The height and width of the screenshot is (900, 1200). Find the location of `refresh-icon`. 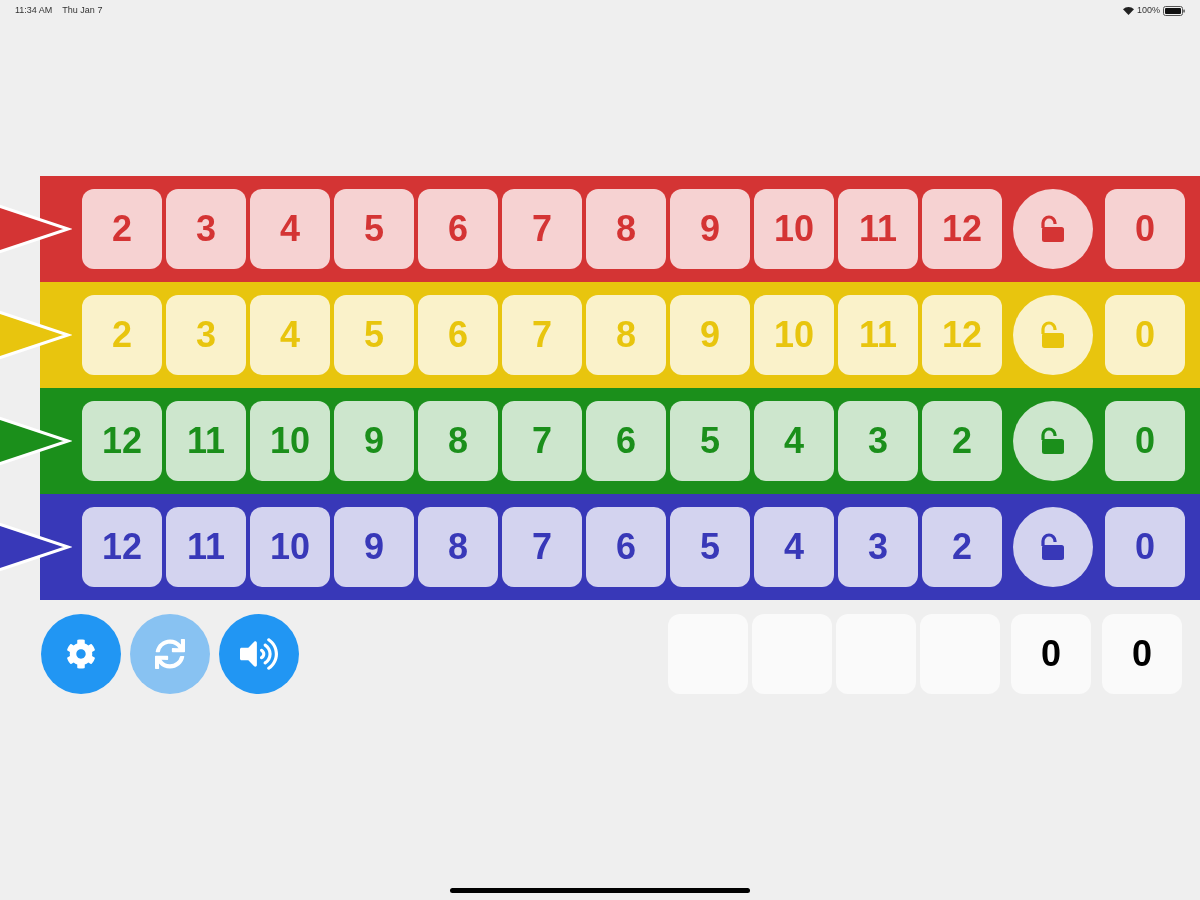

refresh-icon is located at coordinates (170, 654).